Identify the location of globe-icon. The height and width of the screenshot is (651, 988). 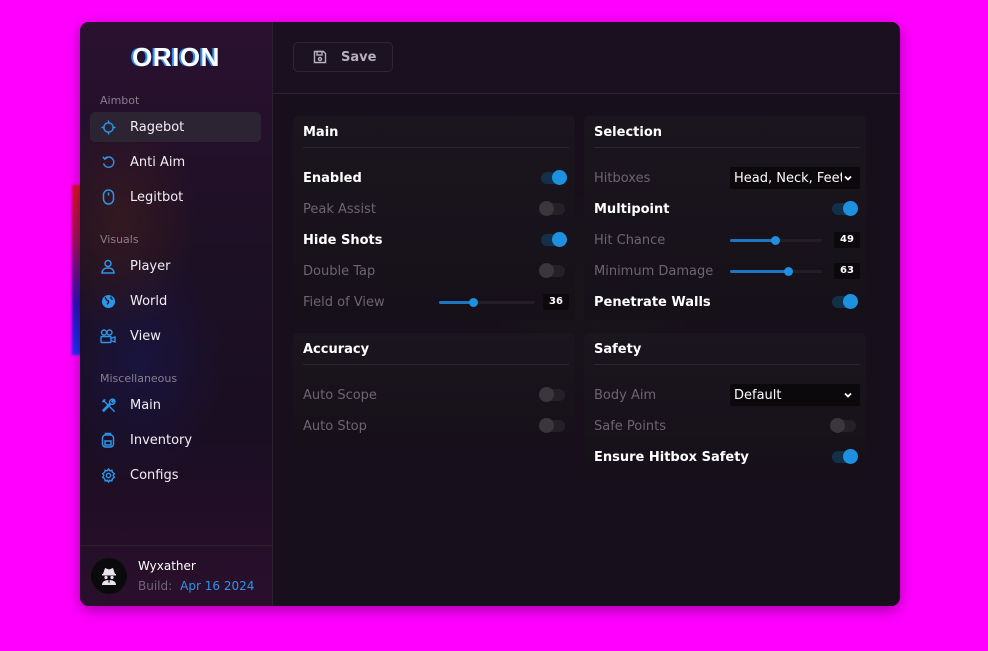
(108, 301).